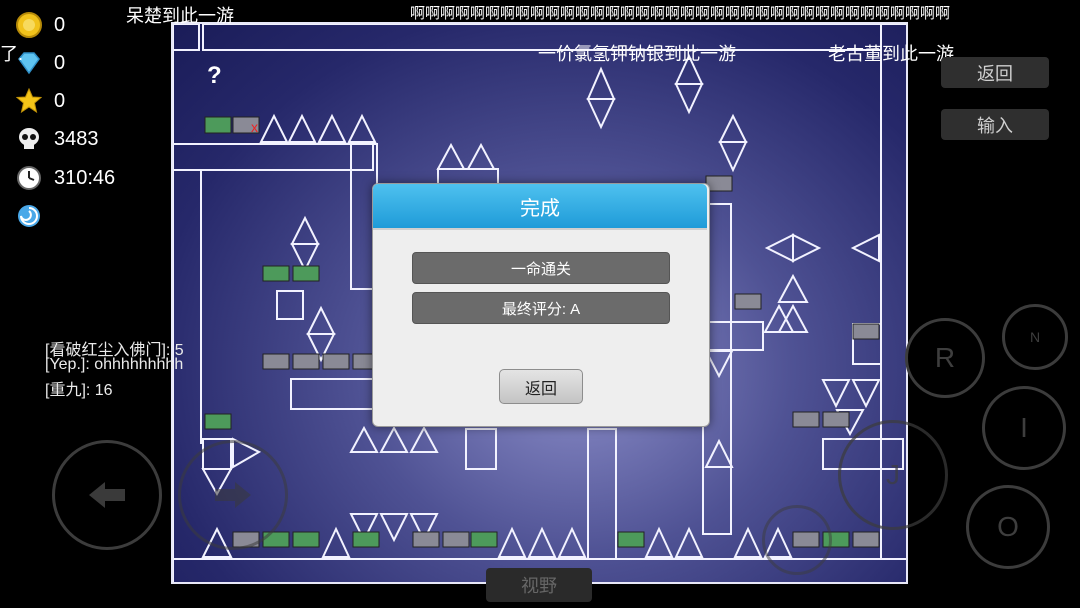 This screenshot has height=608, width=1080. What do you see at coordinates (29, 139) in the screenshot?
I see `skull-icon` at bounding box center [29, 139].